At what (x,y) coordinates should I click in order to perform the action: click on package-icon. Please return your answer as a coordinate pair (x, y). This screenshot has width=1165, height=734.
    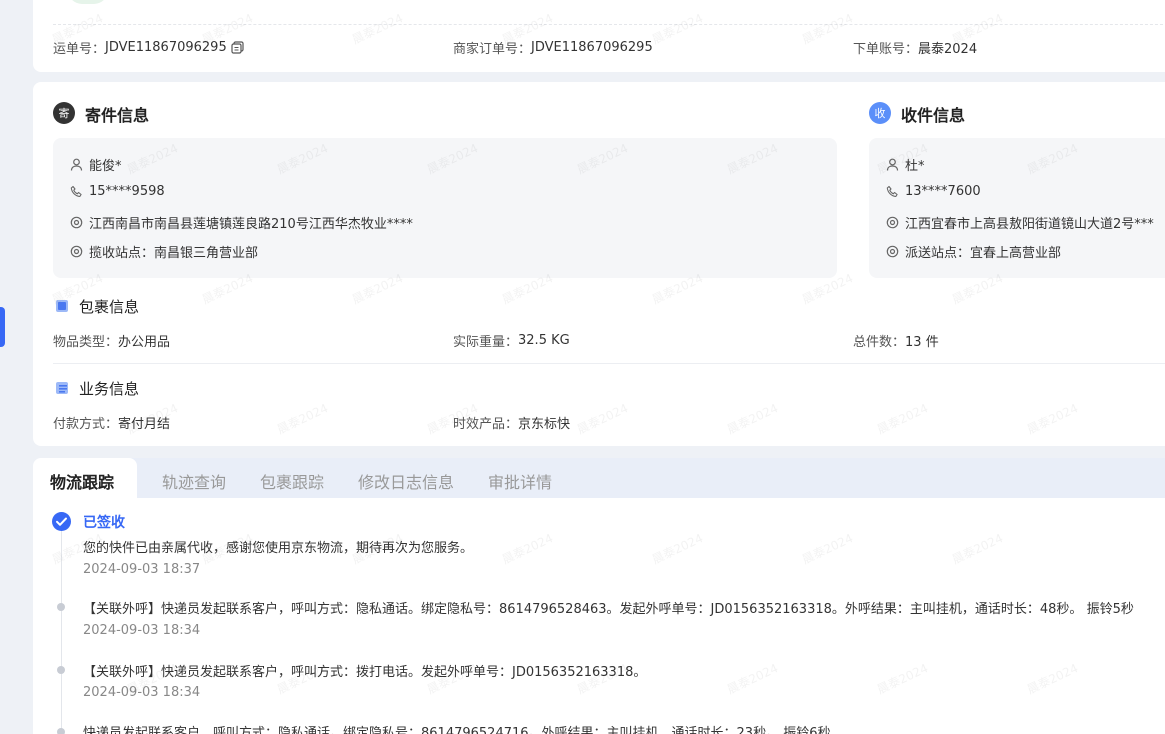
    Looking at the image, I should click on (62, 308).